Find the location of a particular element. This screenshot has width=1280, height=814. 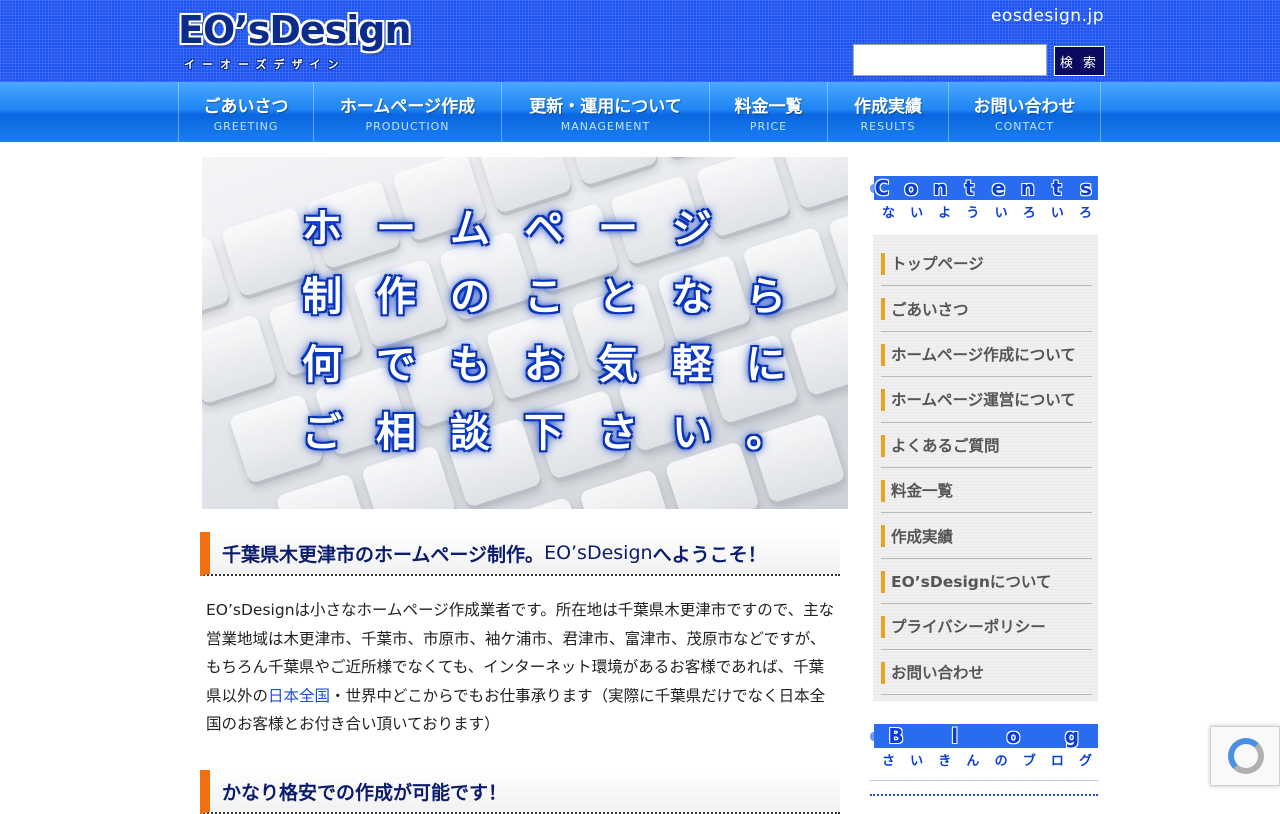

blog-title-jp-letter: き is located at coordinates (945, 761).